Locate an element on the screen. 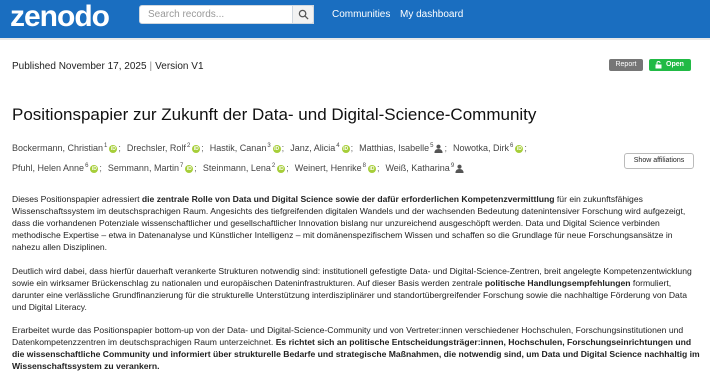 The image size is (710, 375). creator-item: Nowotka, Dirk6 iD; is located at coordinates (490, 147).